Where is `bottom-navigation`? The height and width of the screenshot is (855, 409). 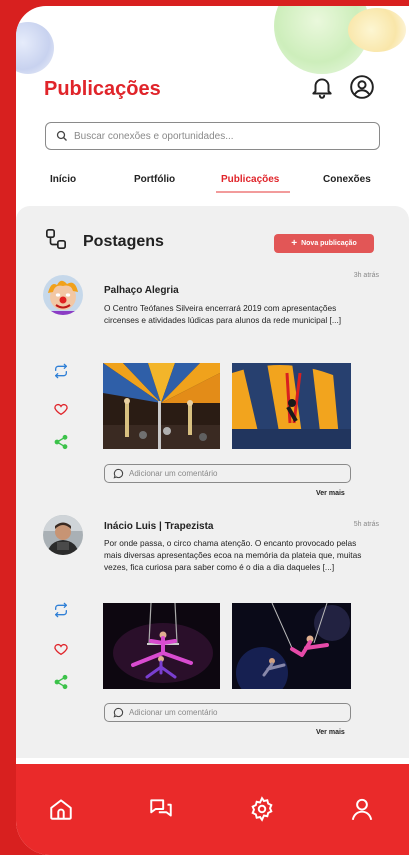 bottom-navigation is located at coordinates (212, 809).